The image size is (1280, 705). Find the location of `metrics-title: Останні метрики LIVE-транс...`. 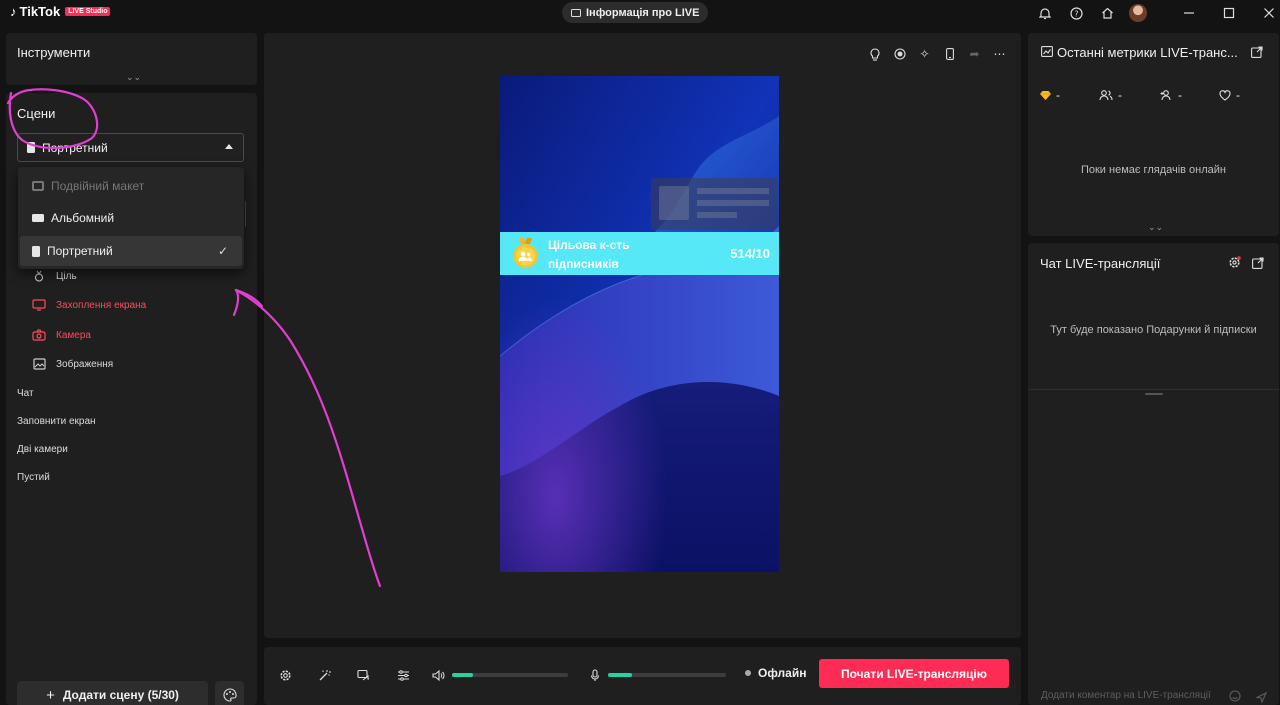

metrics-title: Останні метрики LIVE-транс... is located at coordinates (1147, 52).